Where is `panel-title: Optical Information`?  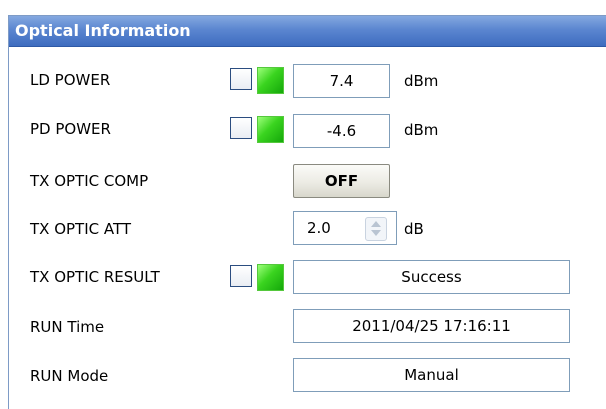 panel-title: Optical Information is located at coordinates (103, 30).